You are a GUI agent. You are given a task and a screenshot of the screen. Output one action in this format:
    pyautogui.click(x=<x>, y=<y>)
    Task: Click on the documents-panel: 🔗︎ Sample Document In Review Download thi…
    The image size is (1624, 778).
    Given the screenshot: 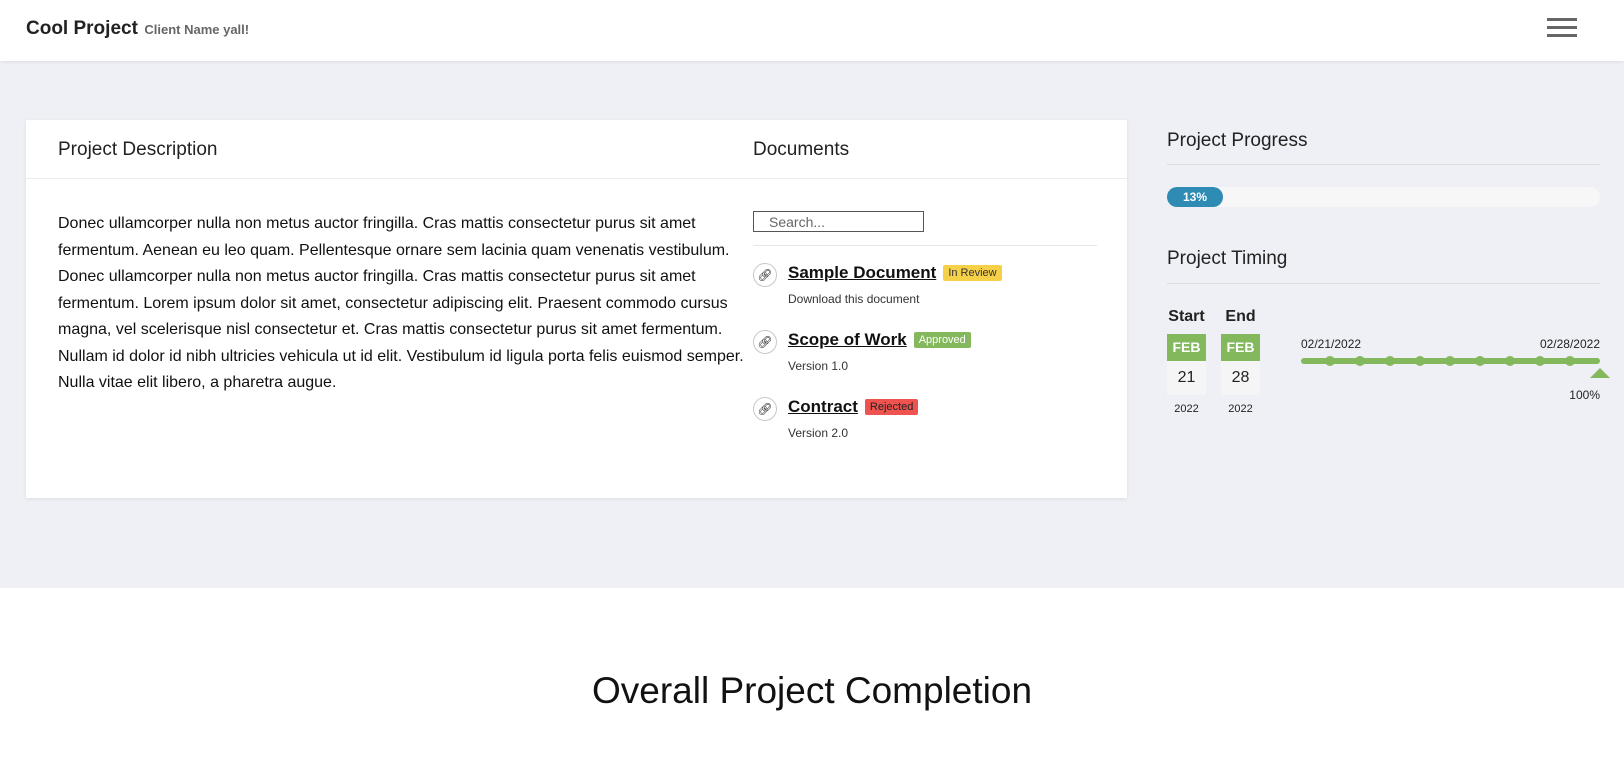 What is the action you would take?
    pyautogui.click(x=925, y=337)
    